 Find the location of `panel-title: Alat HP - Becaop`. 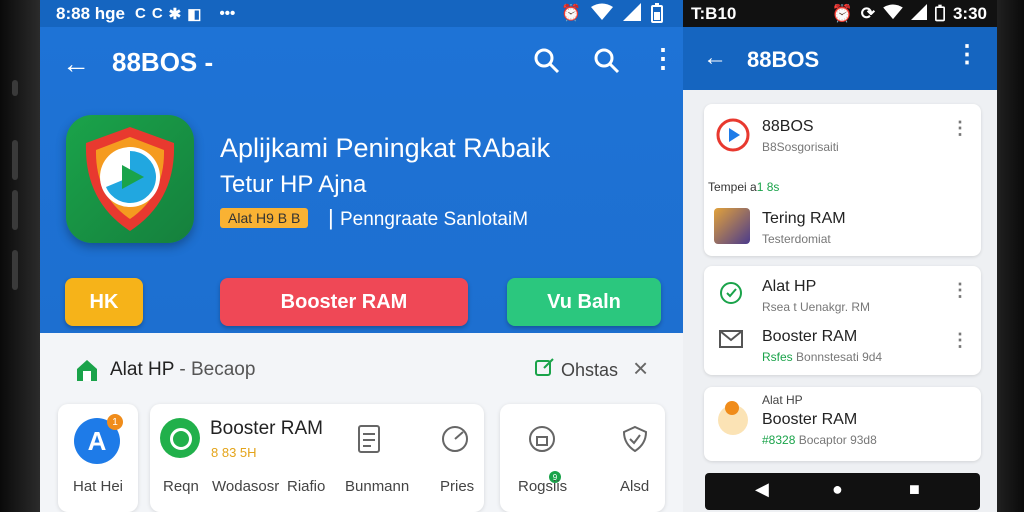

panel-title: Alat HP - Becaop is located at coordinates (183, 369).